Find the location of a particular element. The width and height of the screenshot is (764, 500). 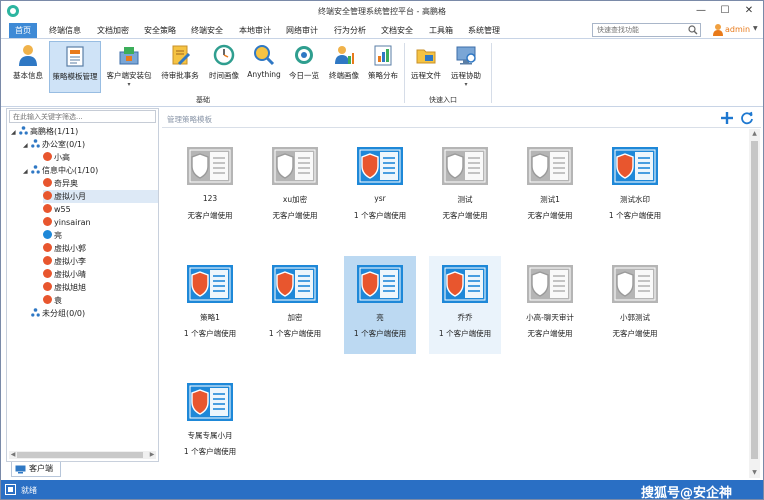

client-installer-button: 客户端安装包 ▾ is located at coordinates (129, 67).